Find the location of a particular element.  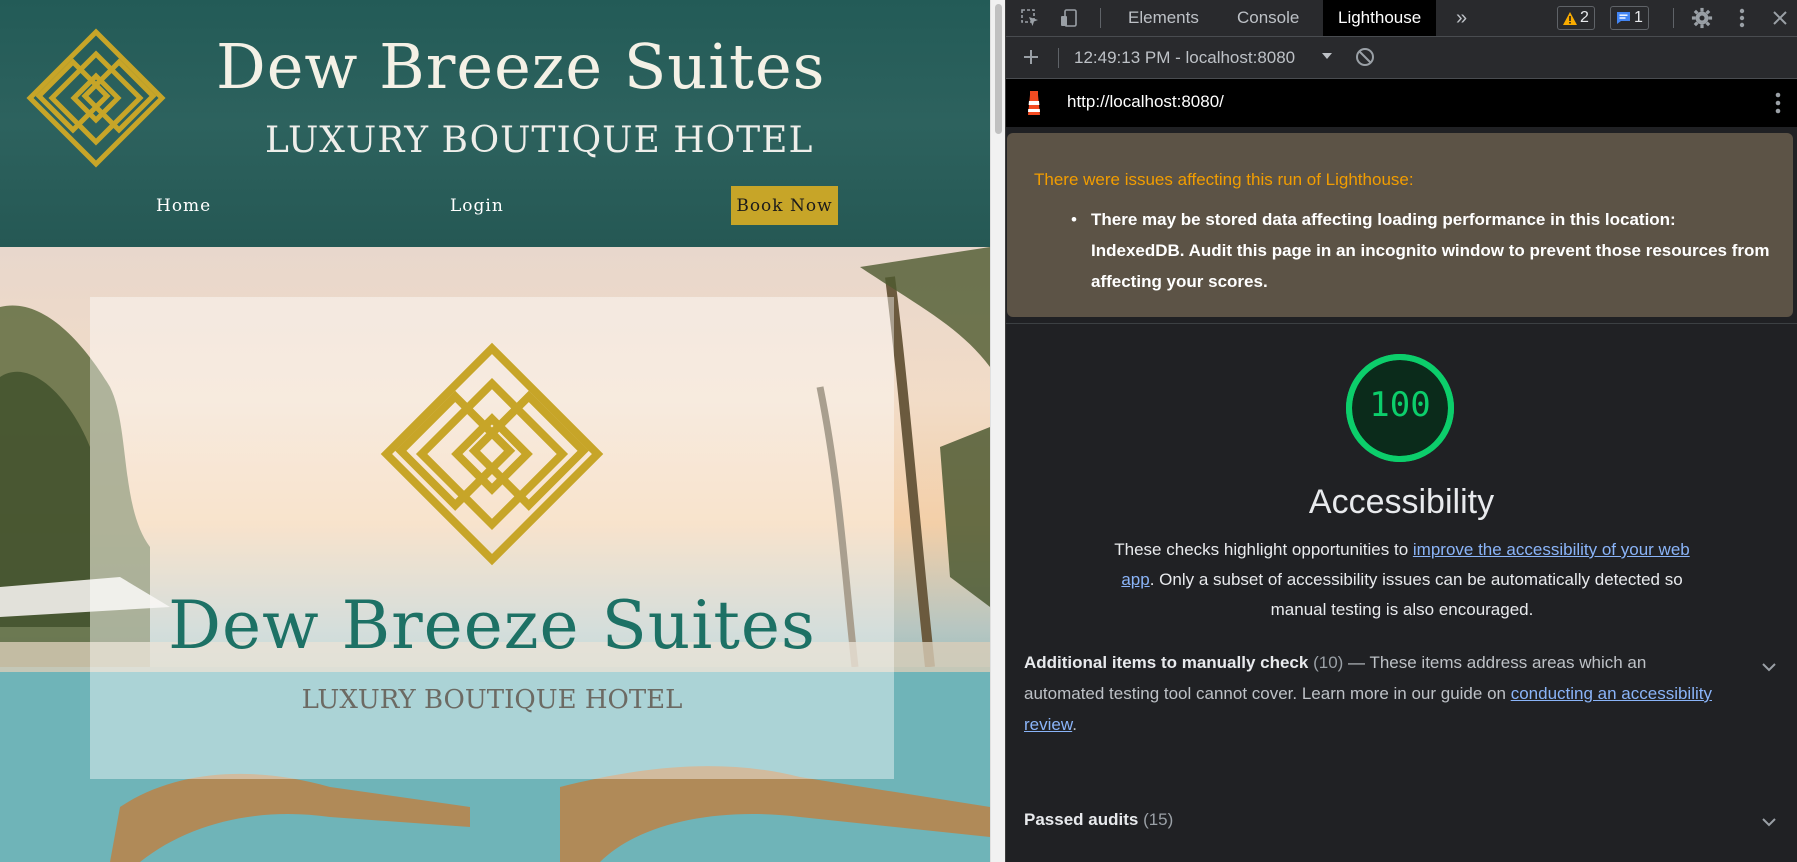

messages-count: 1 is located at coordinates (1638, 17).